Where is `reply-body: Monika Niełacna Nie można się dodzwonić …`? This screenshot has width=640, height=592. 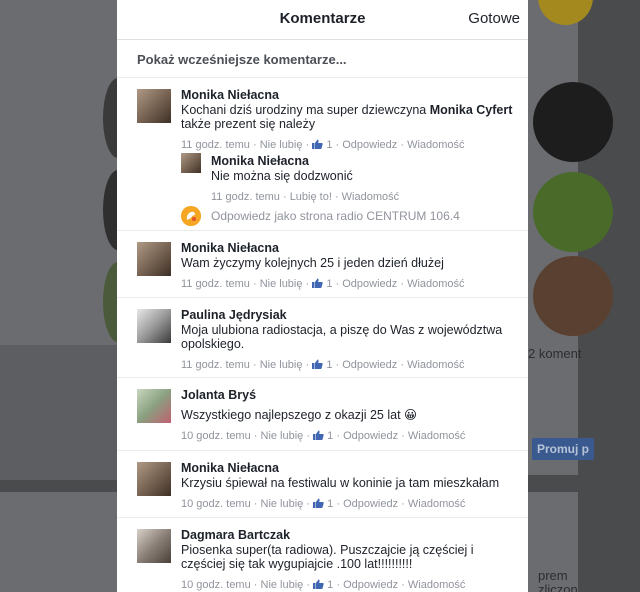
reply-body: Monika Niełacna Nie można się dodzwonić … is located at coordinates (364, 178).